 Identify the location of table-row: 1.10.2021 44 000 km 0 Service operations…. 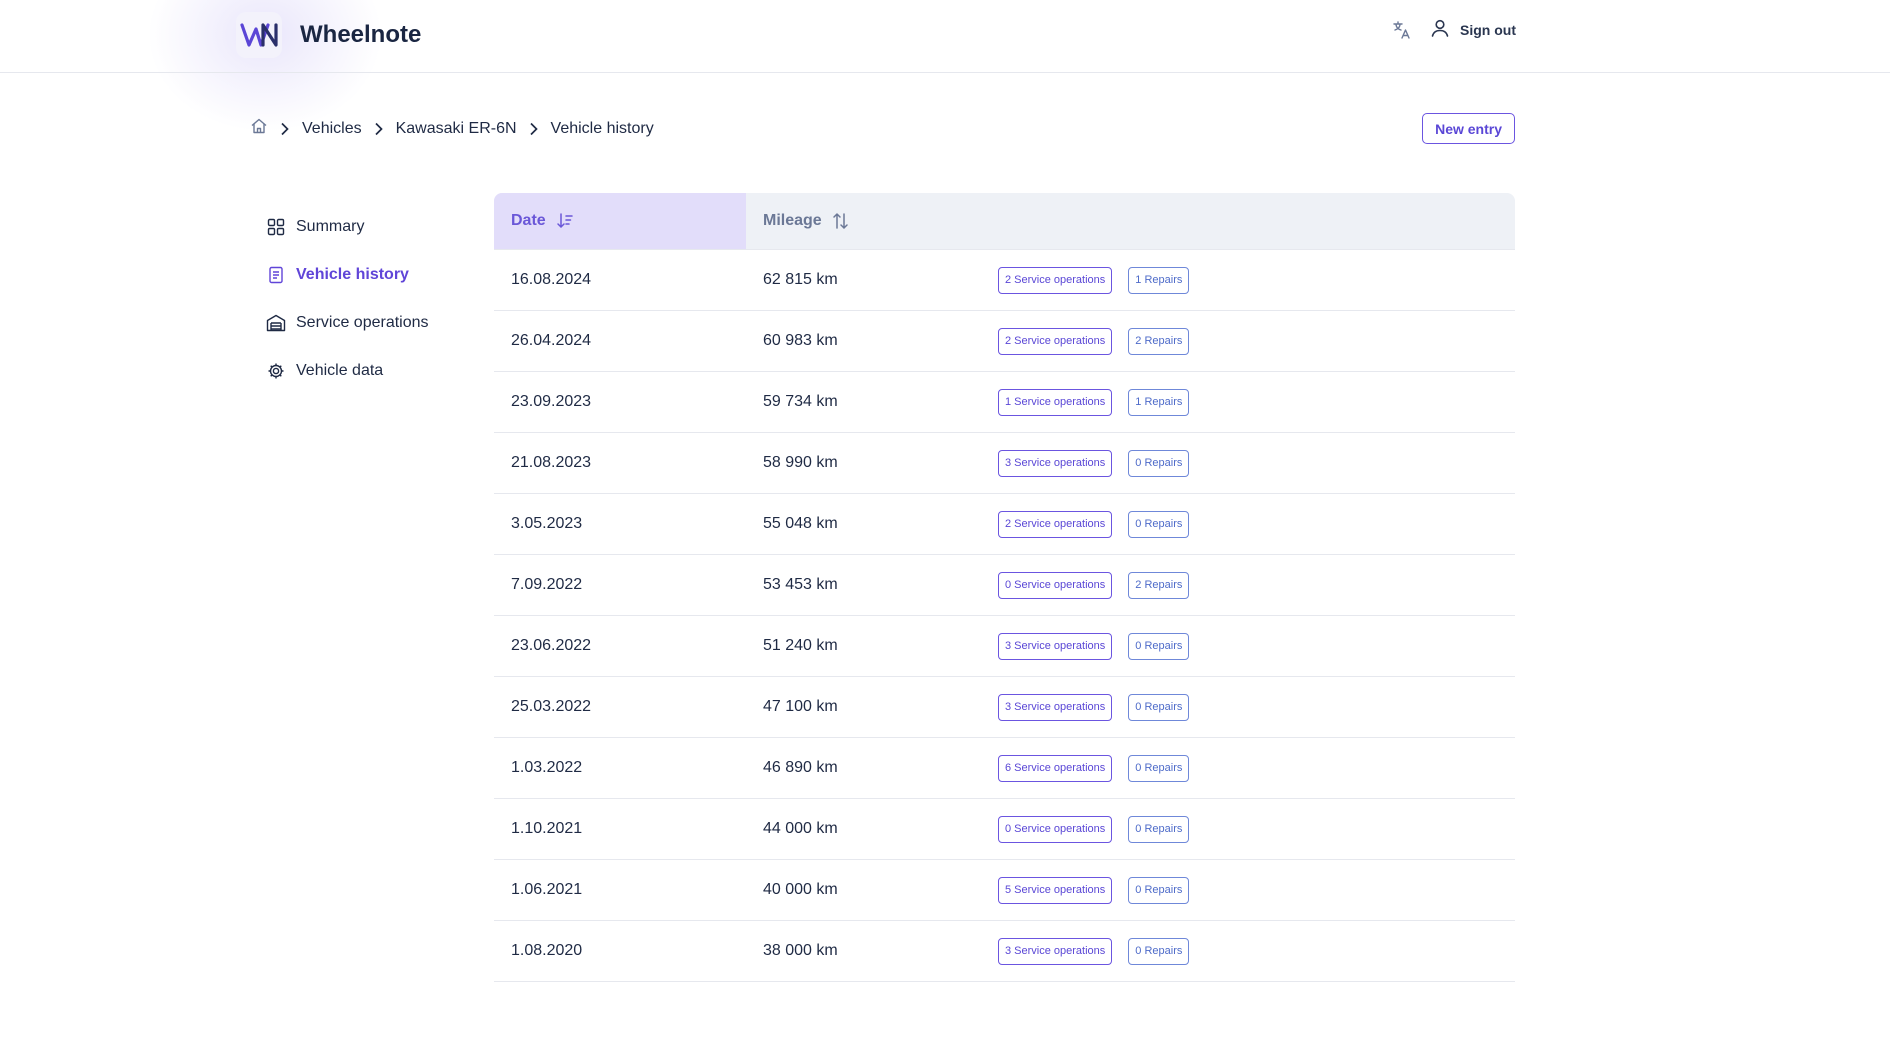
(1004, 829).